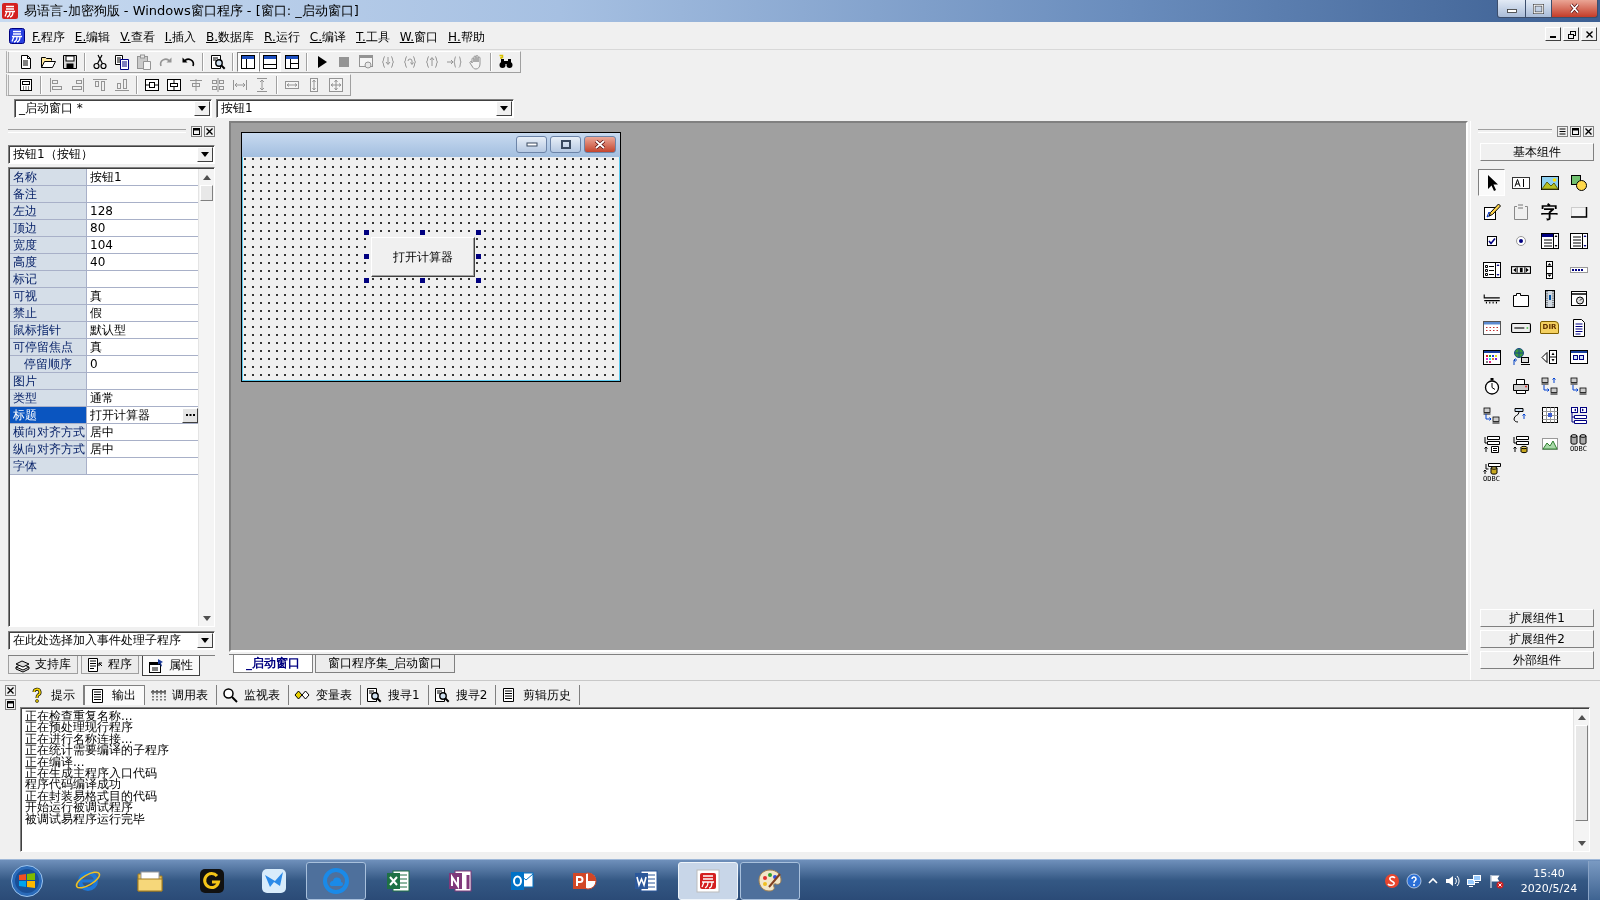 The height and width of the screenshot is (900, 1600). Describe the element at coordinates (142, 398) in the screenshot. I see `property-value: 通常` at that location.